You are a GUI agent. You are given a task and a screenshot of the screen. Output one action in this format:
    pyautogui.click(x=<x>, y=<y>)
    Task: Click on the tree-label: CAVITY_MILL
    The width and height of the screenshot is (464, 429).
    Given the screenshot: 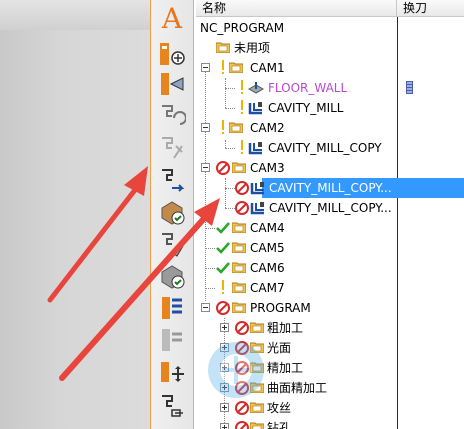 What is the action you would take?
    pyautogui.click(x=306, y=108)
    